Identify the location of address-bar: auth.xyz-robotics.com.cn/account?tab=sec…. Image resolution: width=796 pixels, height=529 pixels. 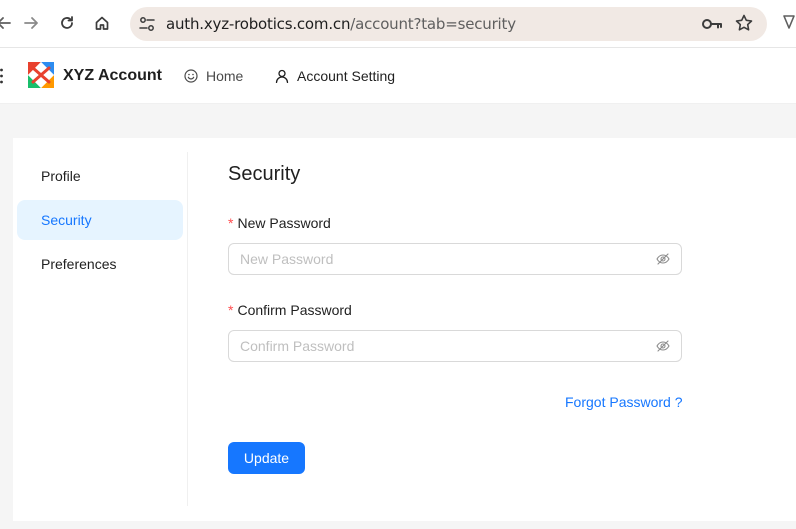
(448, 24).